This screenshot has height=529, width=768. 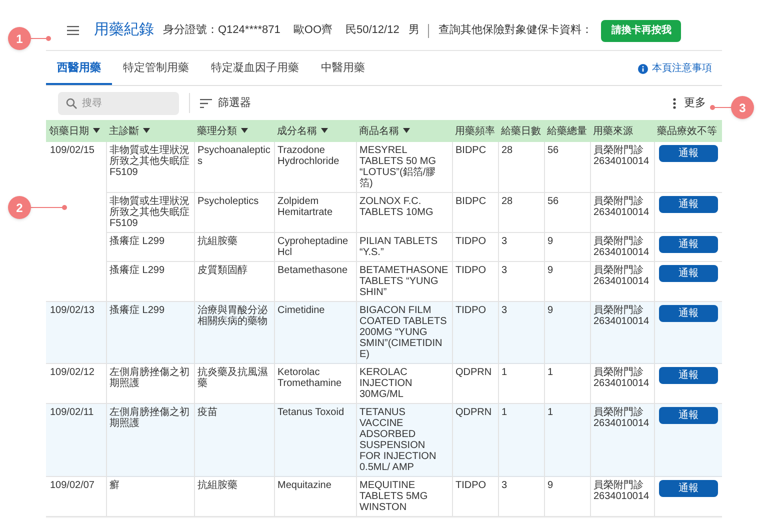 I want to click on query-label: 查詢其他保險對象健保卡資料：, so click(x=515, y=30).